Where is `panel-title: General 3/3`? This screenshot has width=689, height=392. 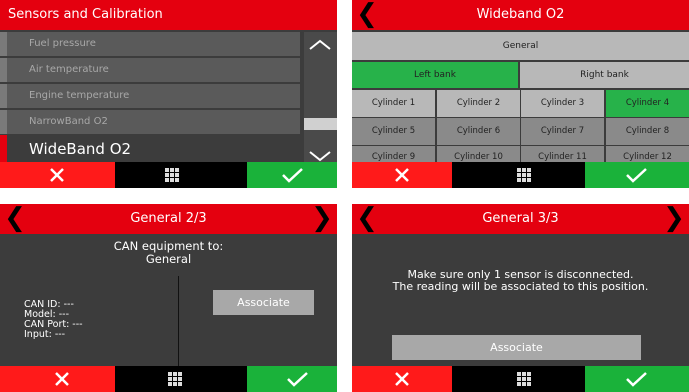 panel-title: General 3/3 is located at coordinates (520, 218).